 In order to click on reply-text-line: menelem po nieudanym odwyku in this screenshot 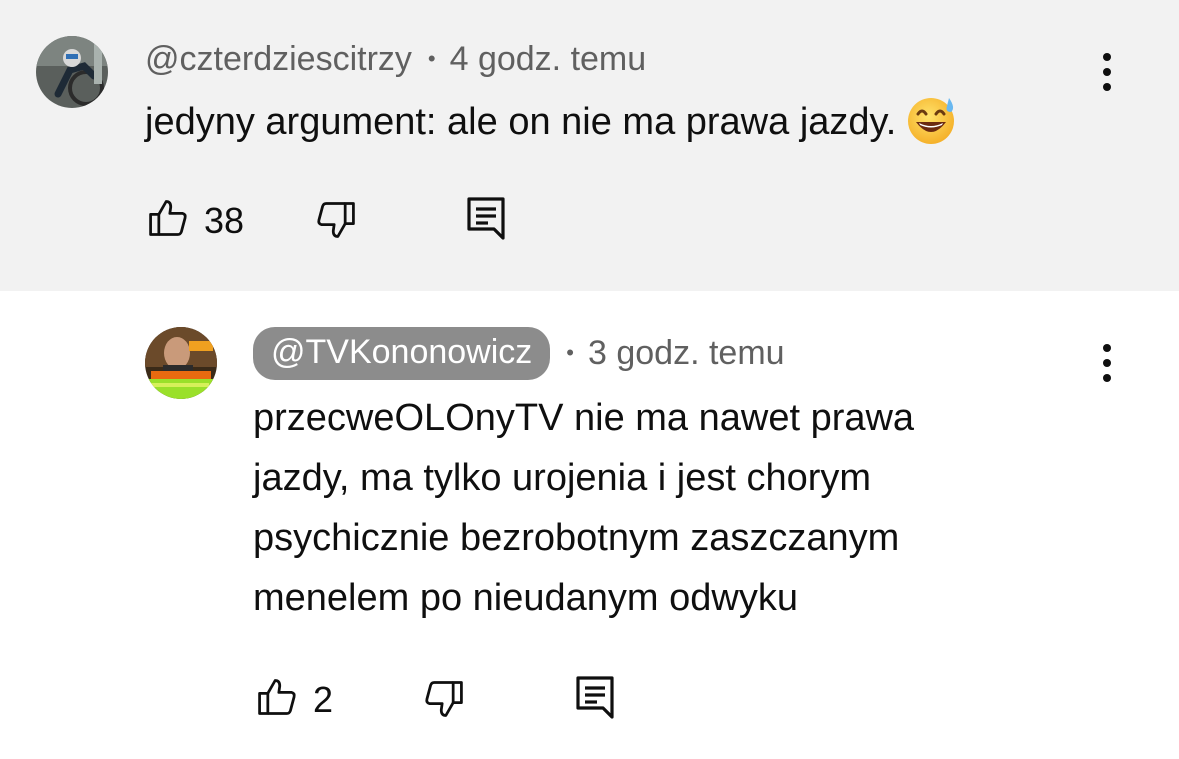, I will do `click(525, 598)`.